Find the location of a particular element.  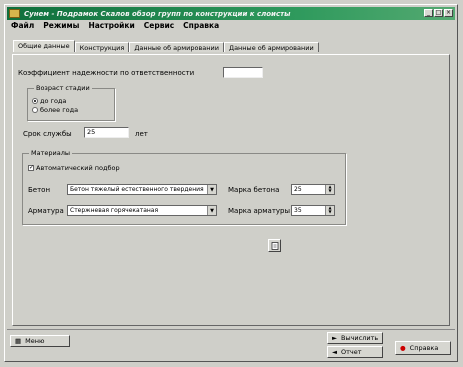

help-icon: ● is located at coordinates (403, 348).